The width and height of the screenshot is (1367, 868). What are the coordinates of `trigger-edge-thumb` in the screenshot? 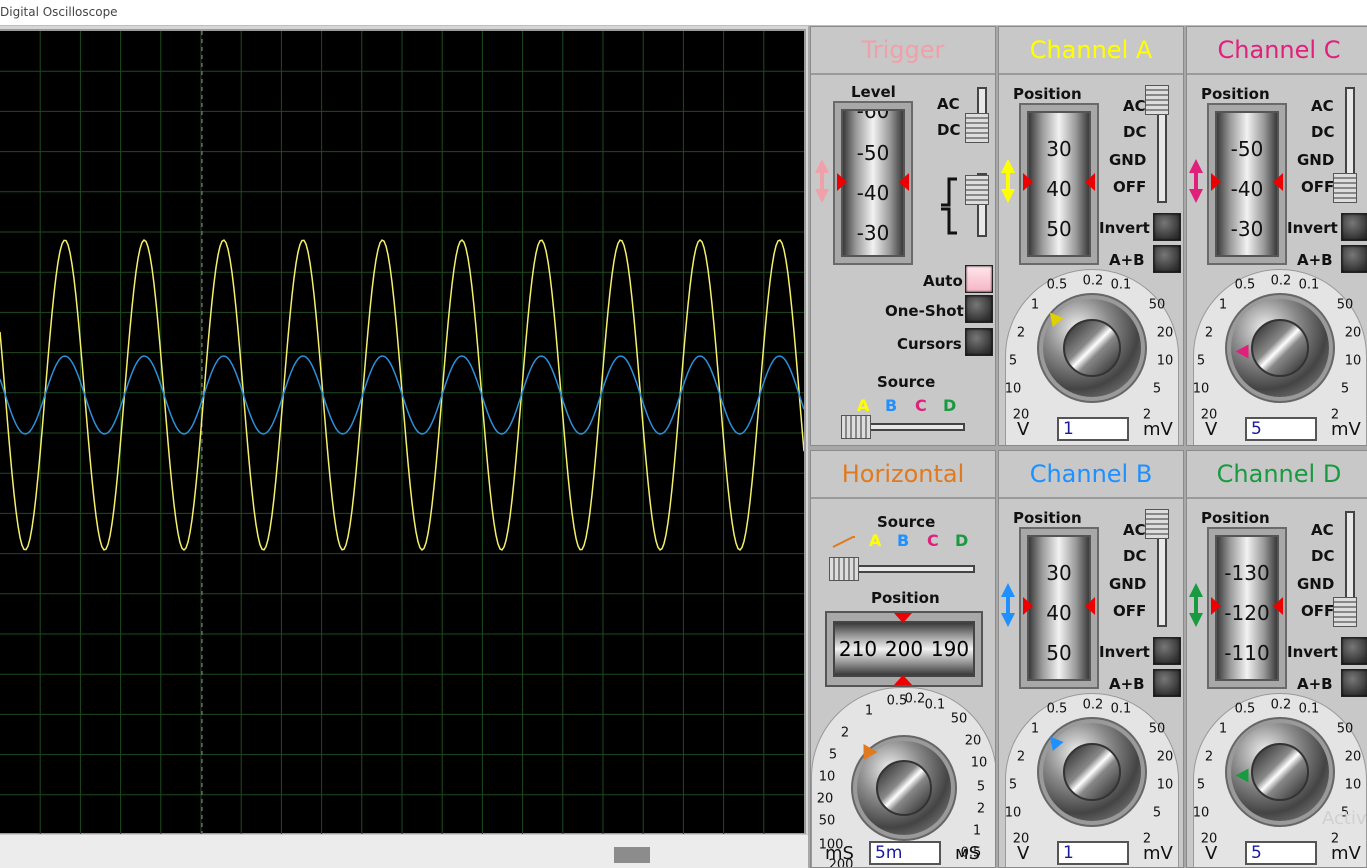 It's located at (977, 190).